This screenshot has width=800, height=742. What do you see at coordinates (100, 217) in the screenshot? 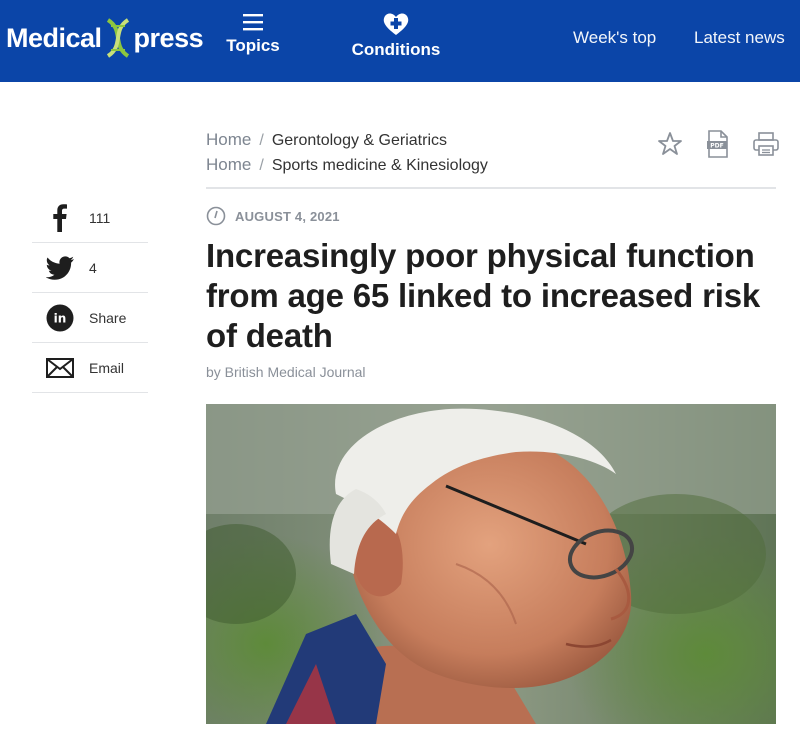
I see `facebook-share-count: 111` at bounding box center [100, 217].